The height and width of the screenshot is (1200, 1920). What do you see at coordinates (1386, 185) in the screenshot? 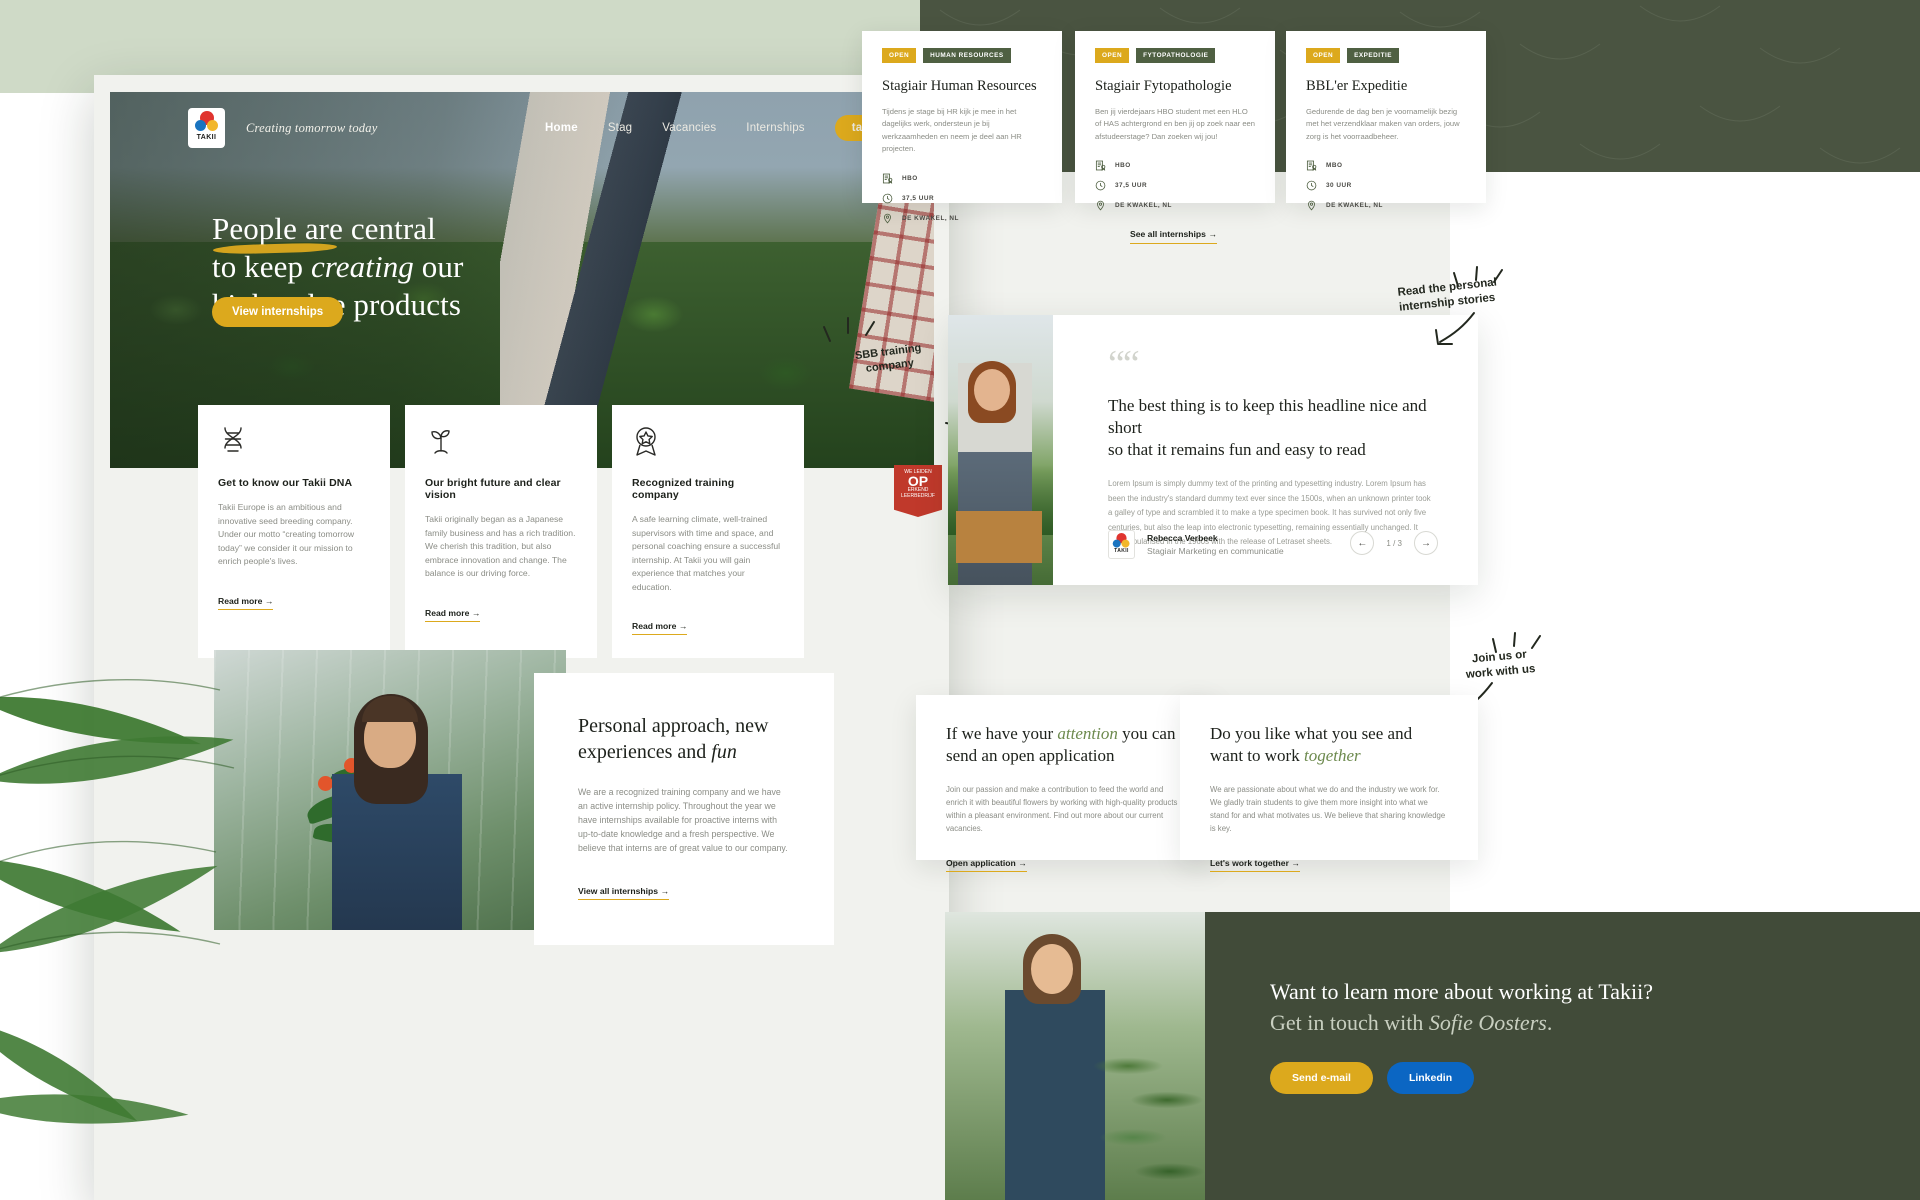
I see `job-card-meta: MBO 30 UUR DE KWAKEL, NL` at bounding box center [1386, 185].